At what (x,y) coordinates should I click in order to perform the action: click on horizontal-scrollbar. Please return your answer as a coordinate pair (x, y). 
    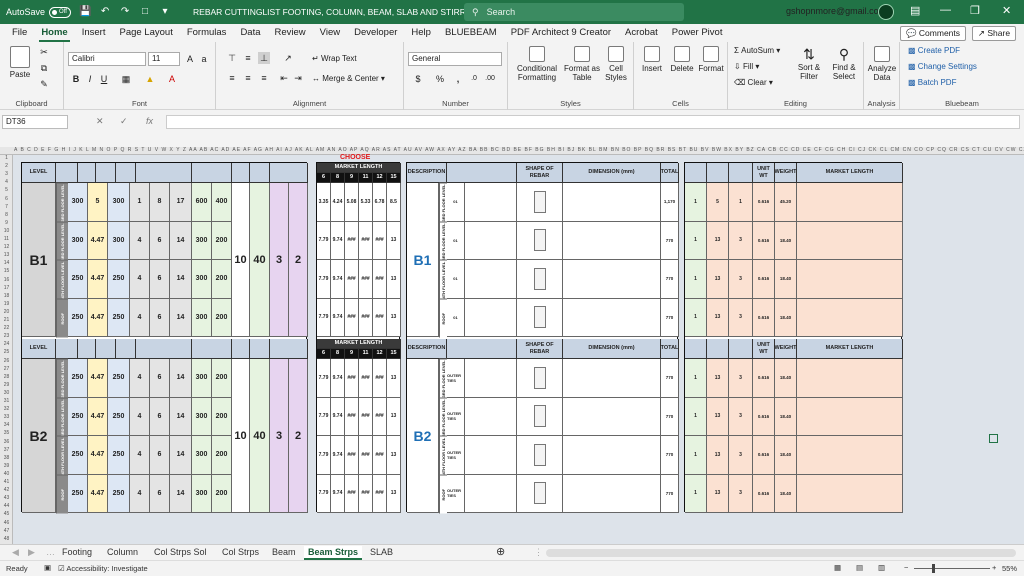
    Looking at the image, I should click on (781, 553).